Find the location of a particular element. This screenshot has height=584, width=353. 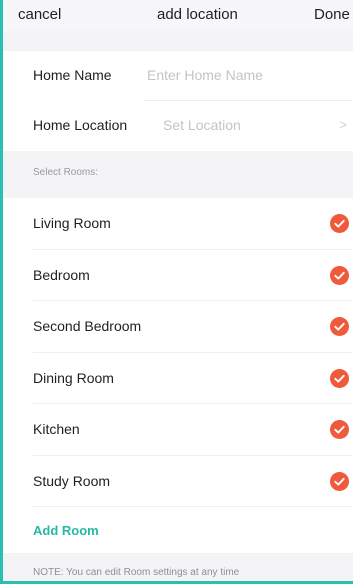

select-rooms-label: Select Rooms: is located at coordinates (66, 172).